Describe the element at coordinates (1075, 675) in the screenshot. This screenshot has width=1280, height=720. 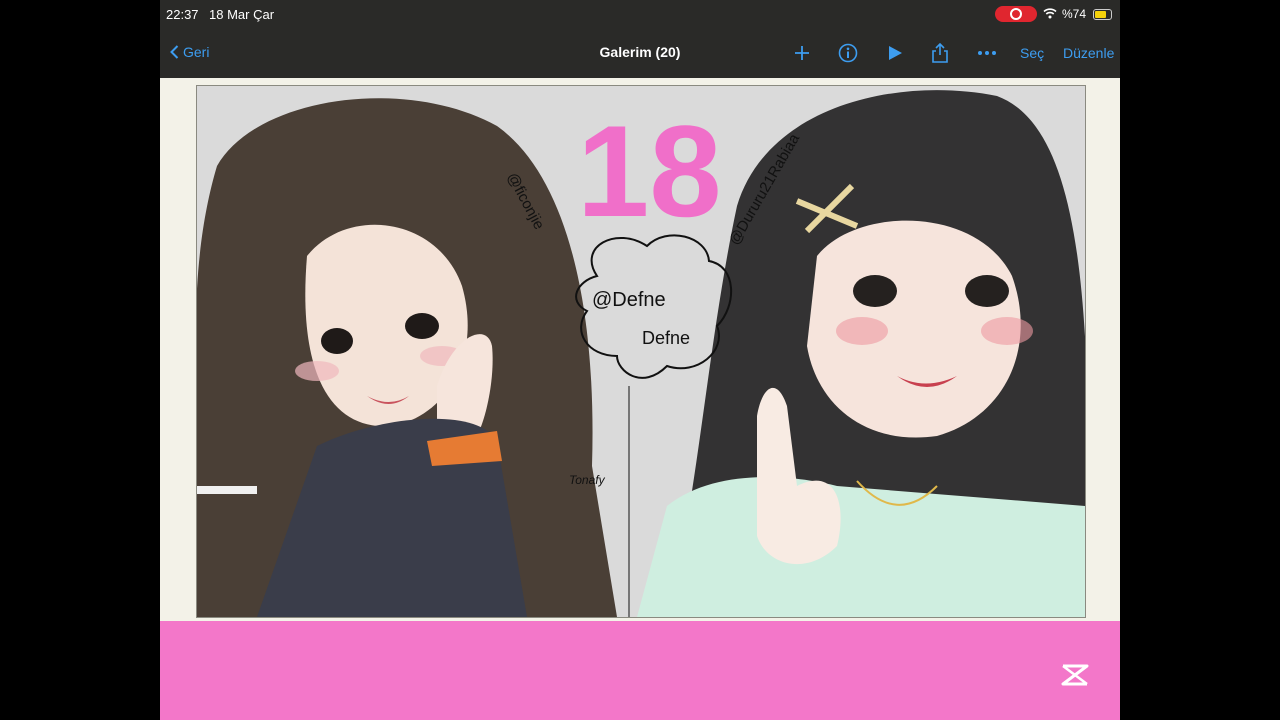
I see `capcut-logo-icon` at that location.